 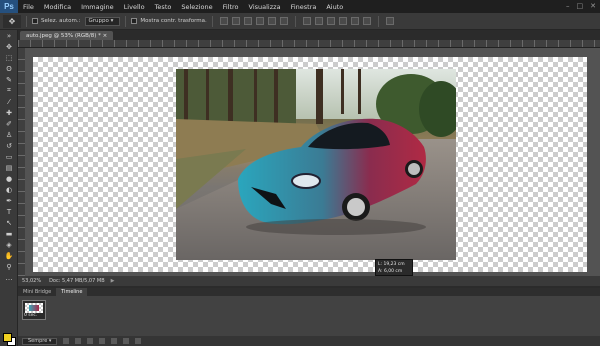 I want to click on show-transform-label: Mostra contr. trasforma., so click(x=173, y=21).